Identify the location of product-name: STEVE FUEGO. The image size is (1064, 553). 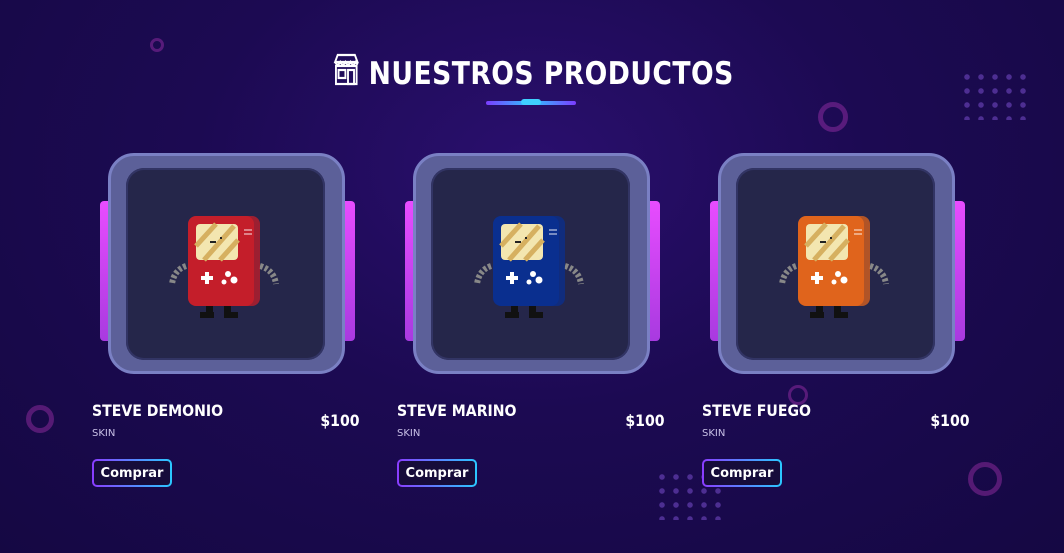
(756, 410).